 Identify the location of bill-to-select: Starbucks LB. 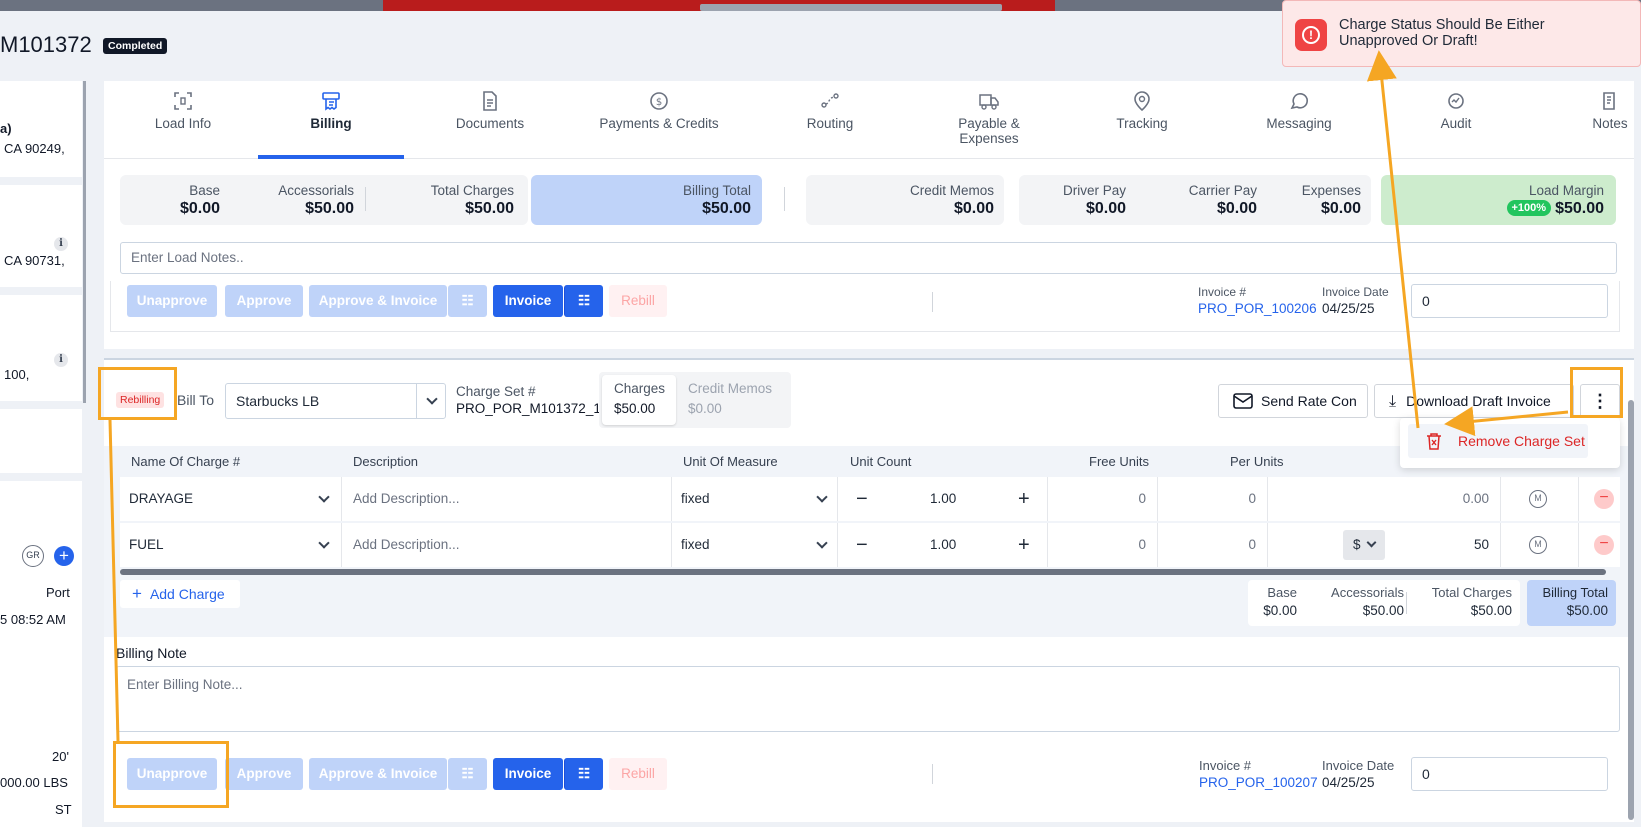
(335, 401).